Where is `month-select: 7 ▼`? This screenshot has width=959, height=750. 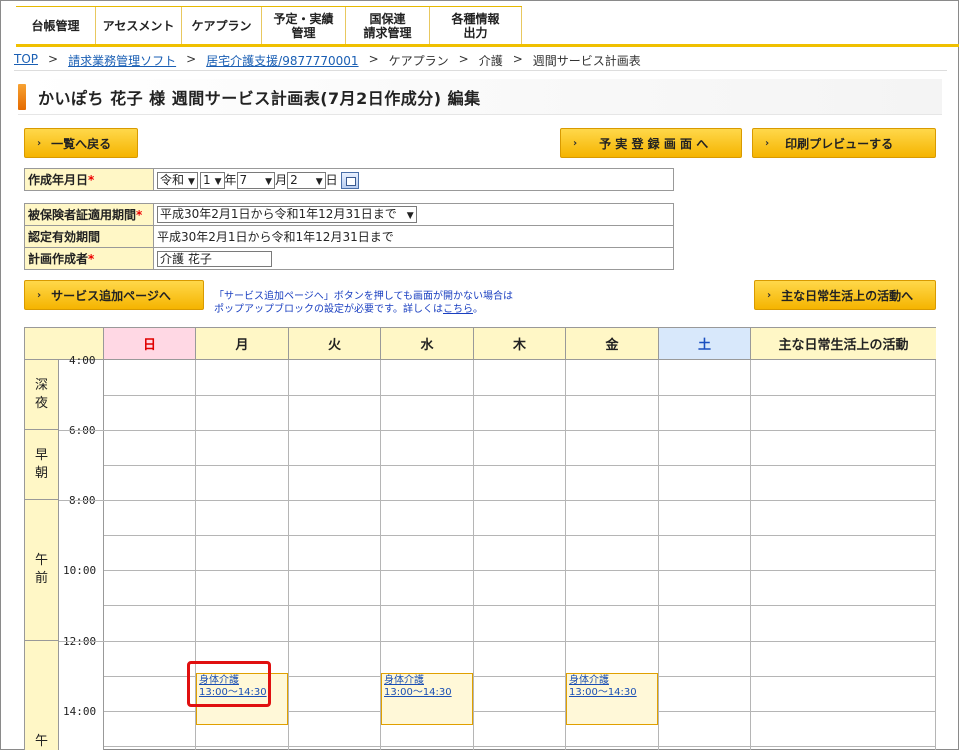
month-select: 7 ▼ is located at coordinates (256, 180).